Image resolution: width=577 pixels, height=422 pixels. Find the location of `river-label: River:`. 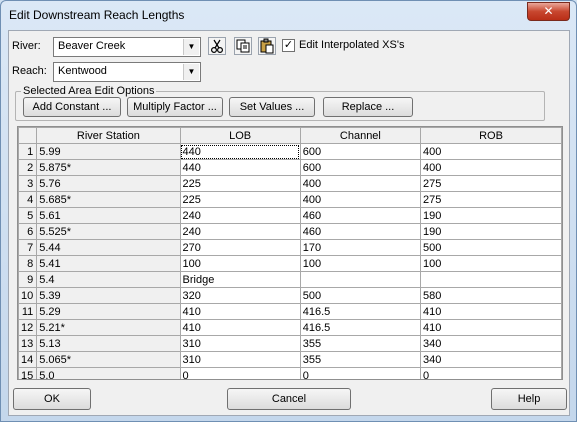

river-label: River: is located at coordinates (26, 46).